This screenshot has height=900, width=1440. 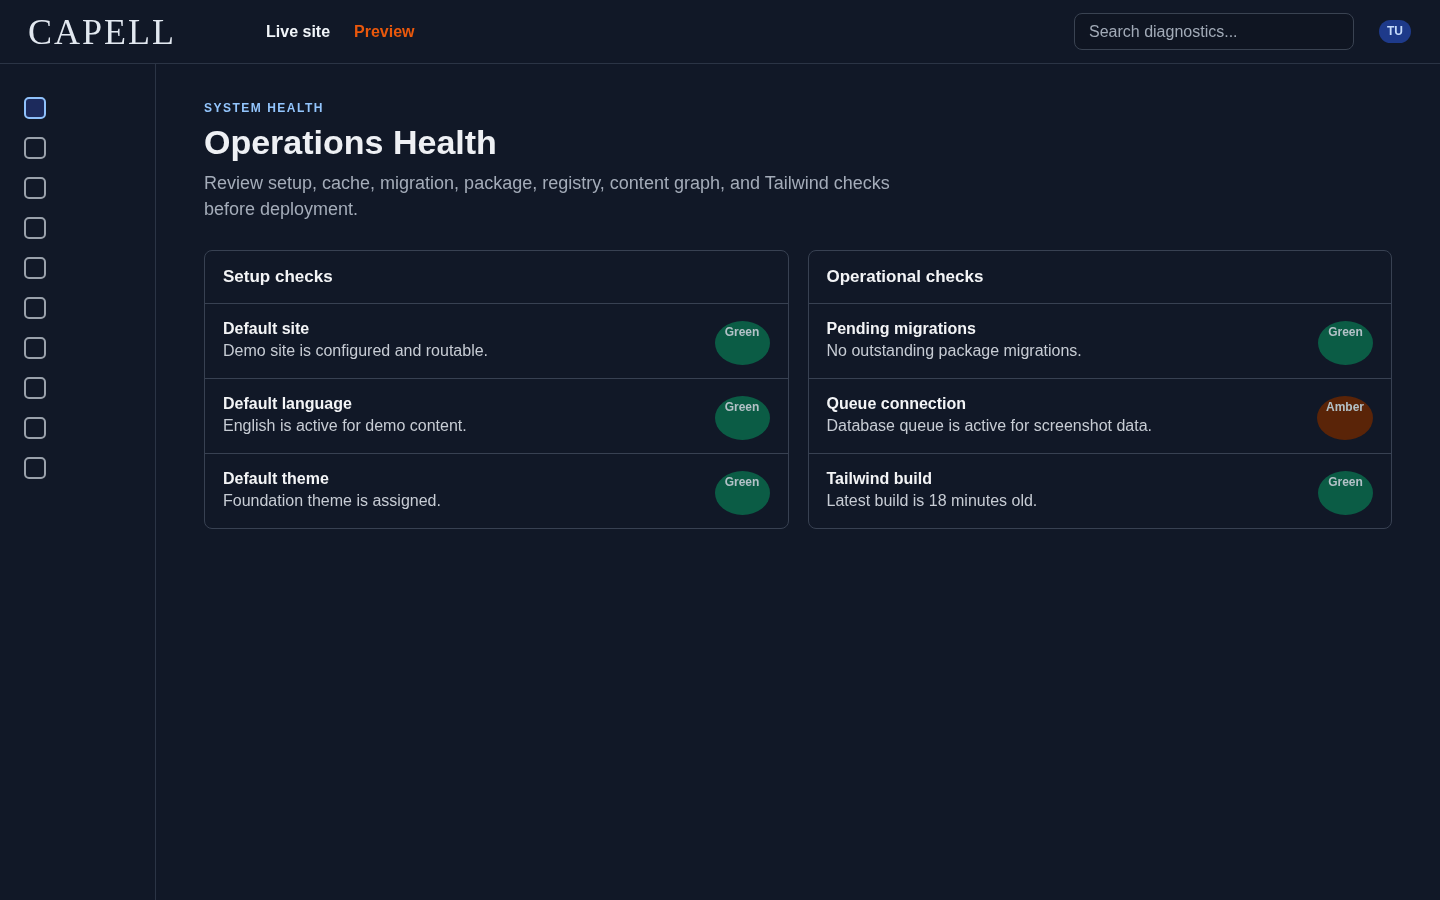 I want to click on page-title: Operations Health, so click(x=351, y=142).